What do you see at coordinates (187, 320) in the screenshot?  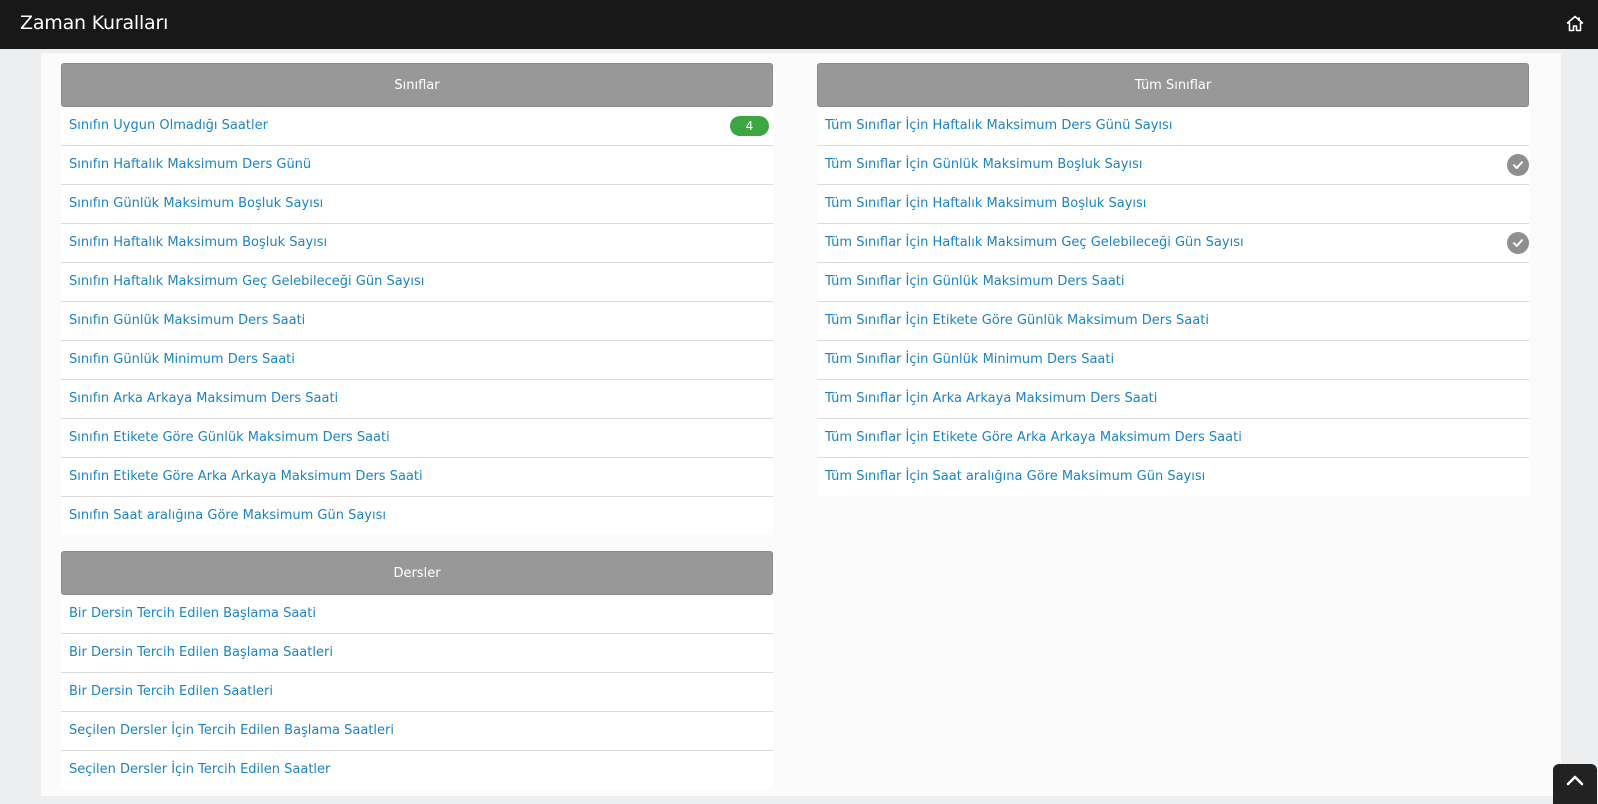 I see `rule-label: Sınıfın Günlük Maksimum Ders Saati` at bounding box center [187, 320].